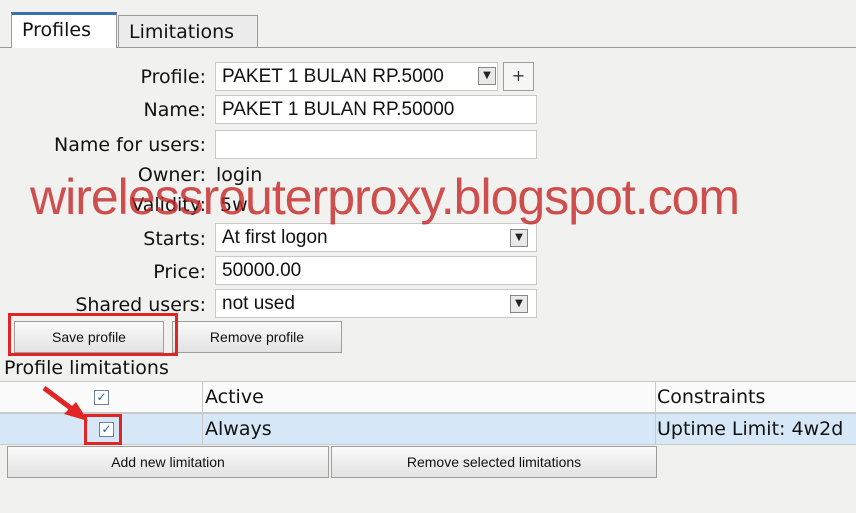  I want to click on remove-limitations-button: Remove selected limitations, so click(494, 462).